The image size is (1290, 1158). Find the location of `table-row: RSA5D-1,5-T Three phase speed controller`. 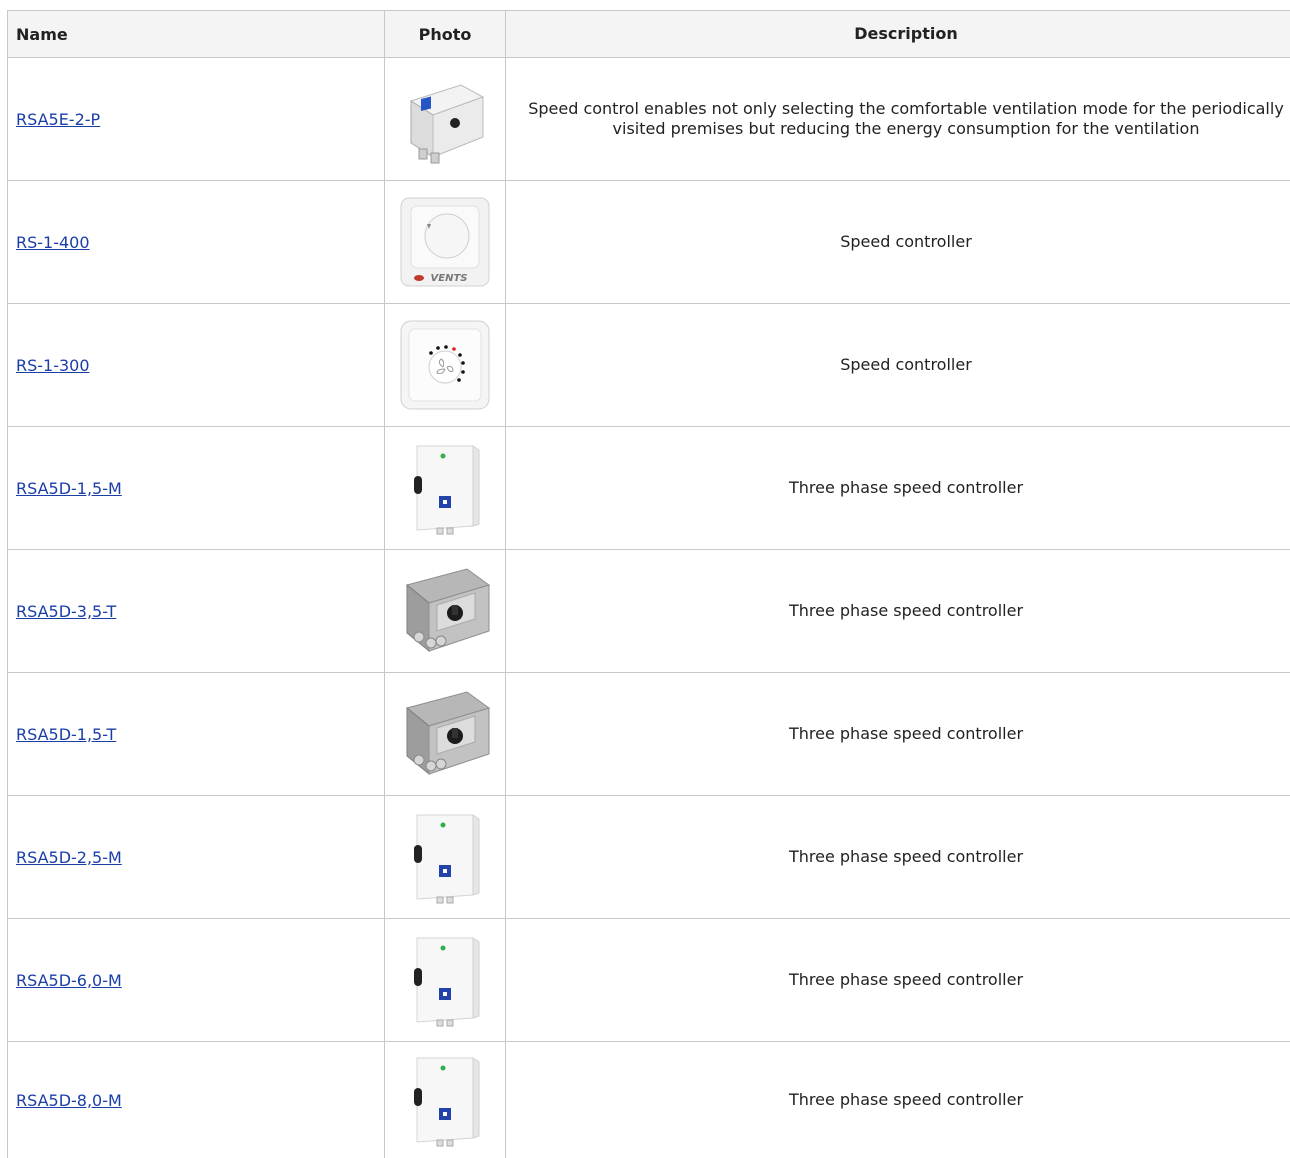

table-row: RSA5D-1,5-T Three phase speed controller is located at coordinates (649, 734).